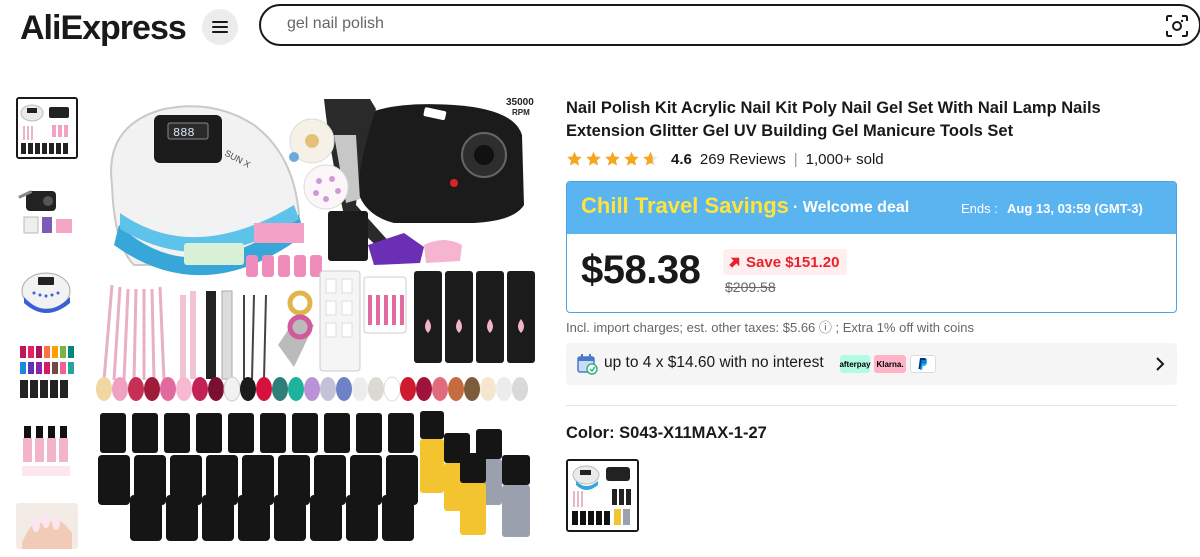 This screenshot has height=557, width=1200. What do you see at coordinates (743, 159) in the screenshot?
I see `reviews-link: 269 Reviews` at bounding box center [743, 159].